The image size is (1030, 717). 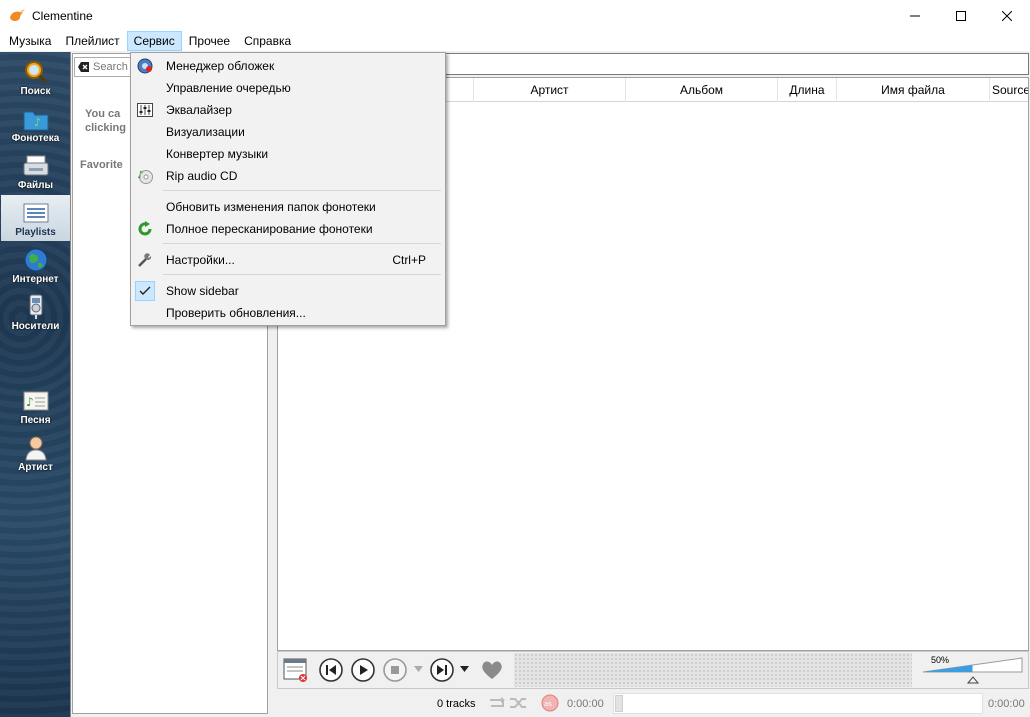 I want to click on library-icon: ♪, so click(x=35, y=121).